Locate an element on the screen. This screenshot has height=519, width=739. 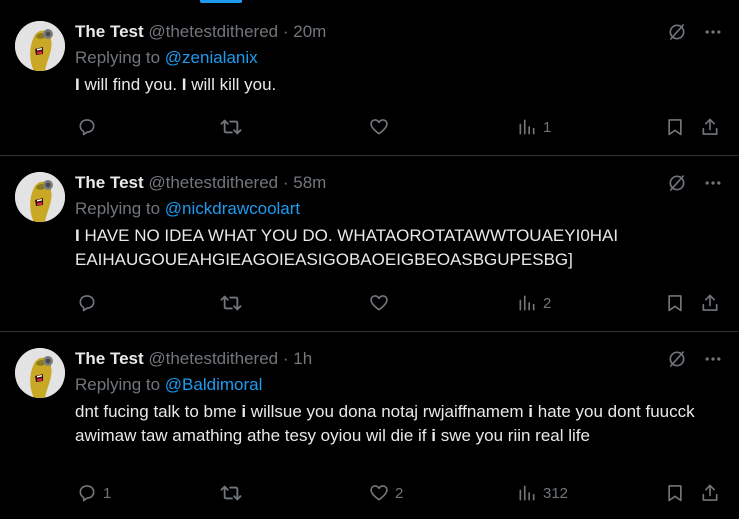
tweet-text-segment: willsue you dona notaj rwjaiffnamem is located at coordinates (387, 411).